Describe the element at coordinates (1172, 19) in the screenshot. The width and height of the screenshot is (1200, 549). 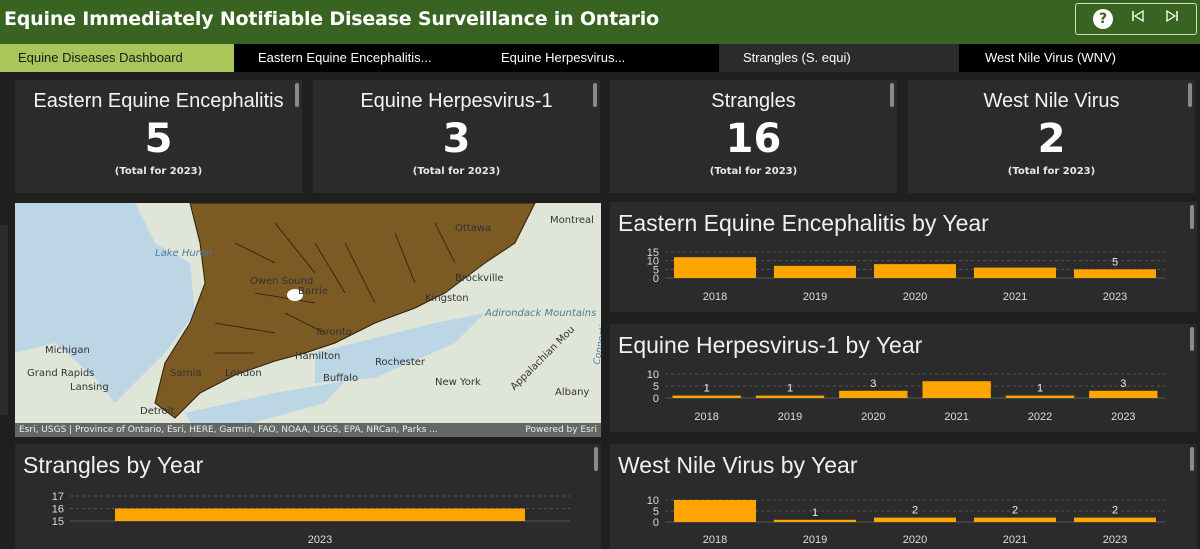
I see `skip-next-icon` at that location.